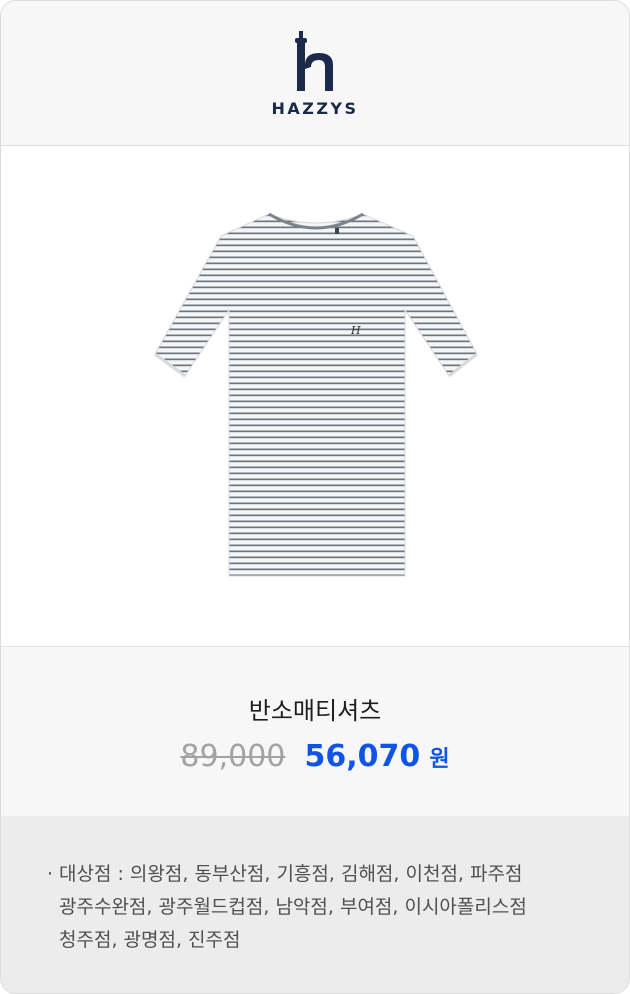 The height and width of the screenshot is (994, 630). What do you see at coordinates (439, 759) in the screenshot?
I see `currency-unit: 원` at bounding box center [439, 759].